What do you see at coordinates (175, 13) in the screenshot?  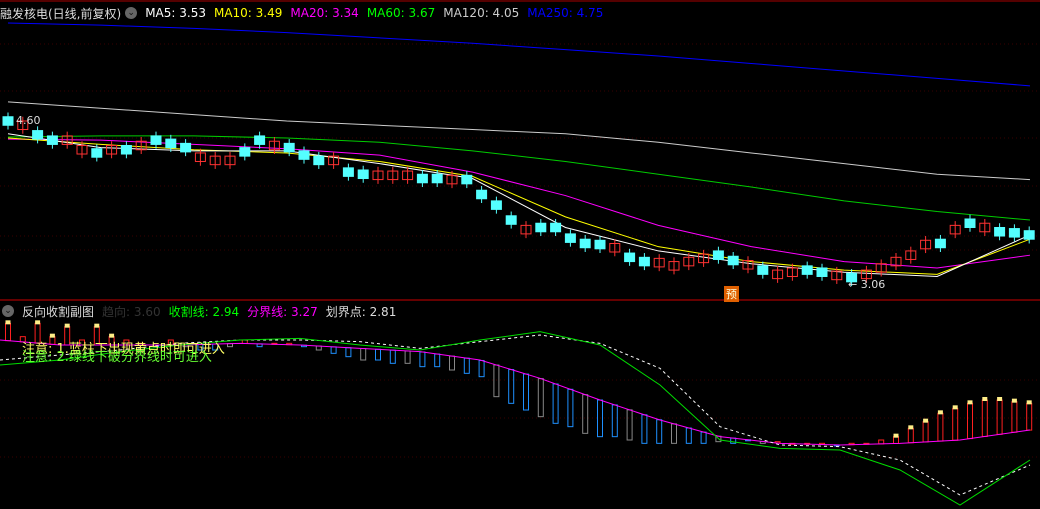 I see `ma-label: MA5: 3.53` at bounding box center [175, 13].